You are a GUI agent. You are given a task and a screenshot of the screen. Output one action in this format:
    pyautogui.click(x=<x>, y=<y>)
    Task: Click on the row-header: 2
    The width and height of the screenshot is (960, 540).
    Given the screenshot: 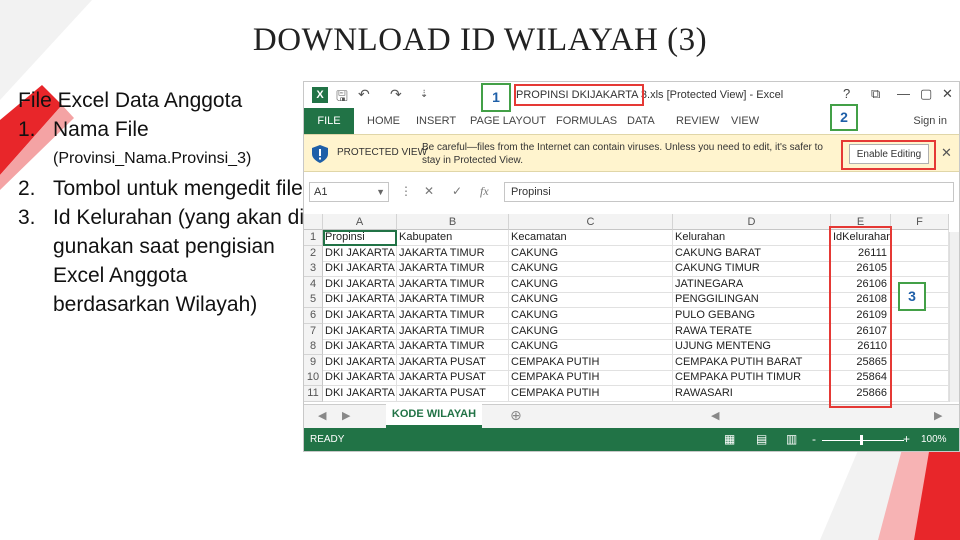 What is the action you would take?
    pyautogui.click(x=313, y=253)
    